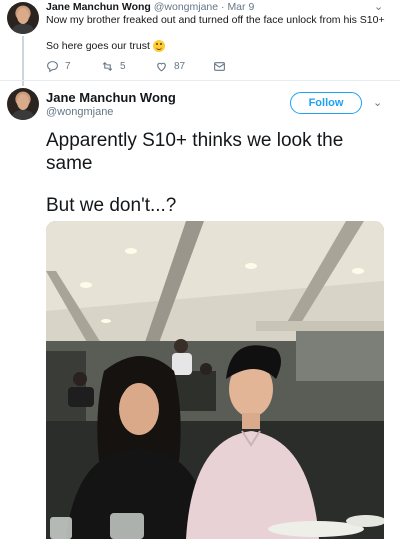 This screenshot has height=539, width=400. I want to click on thread-connector, so click(23, 61).